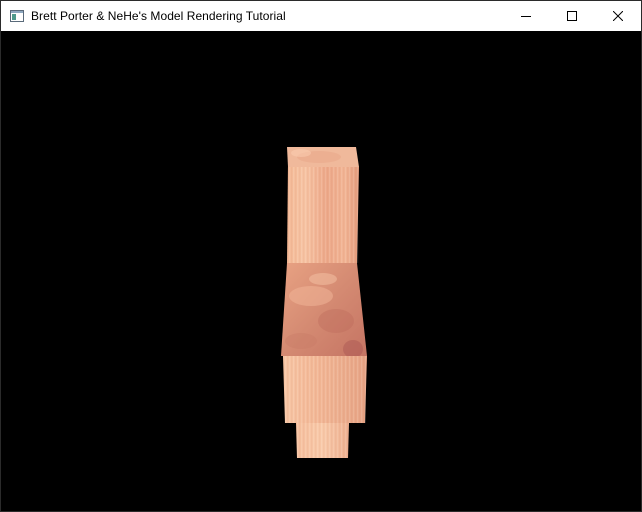 This screenshot has height=512, width=642. I want to click on rendered-model, so click(324, 302).